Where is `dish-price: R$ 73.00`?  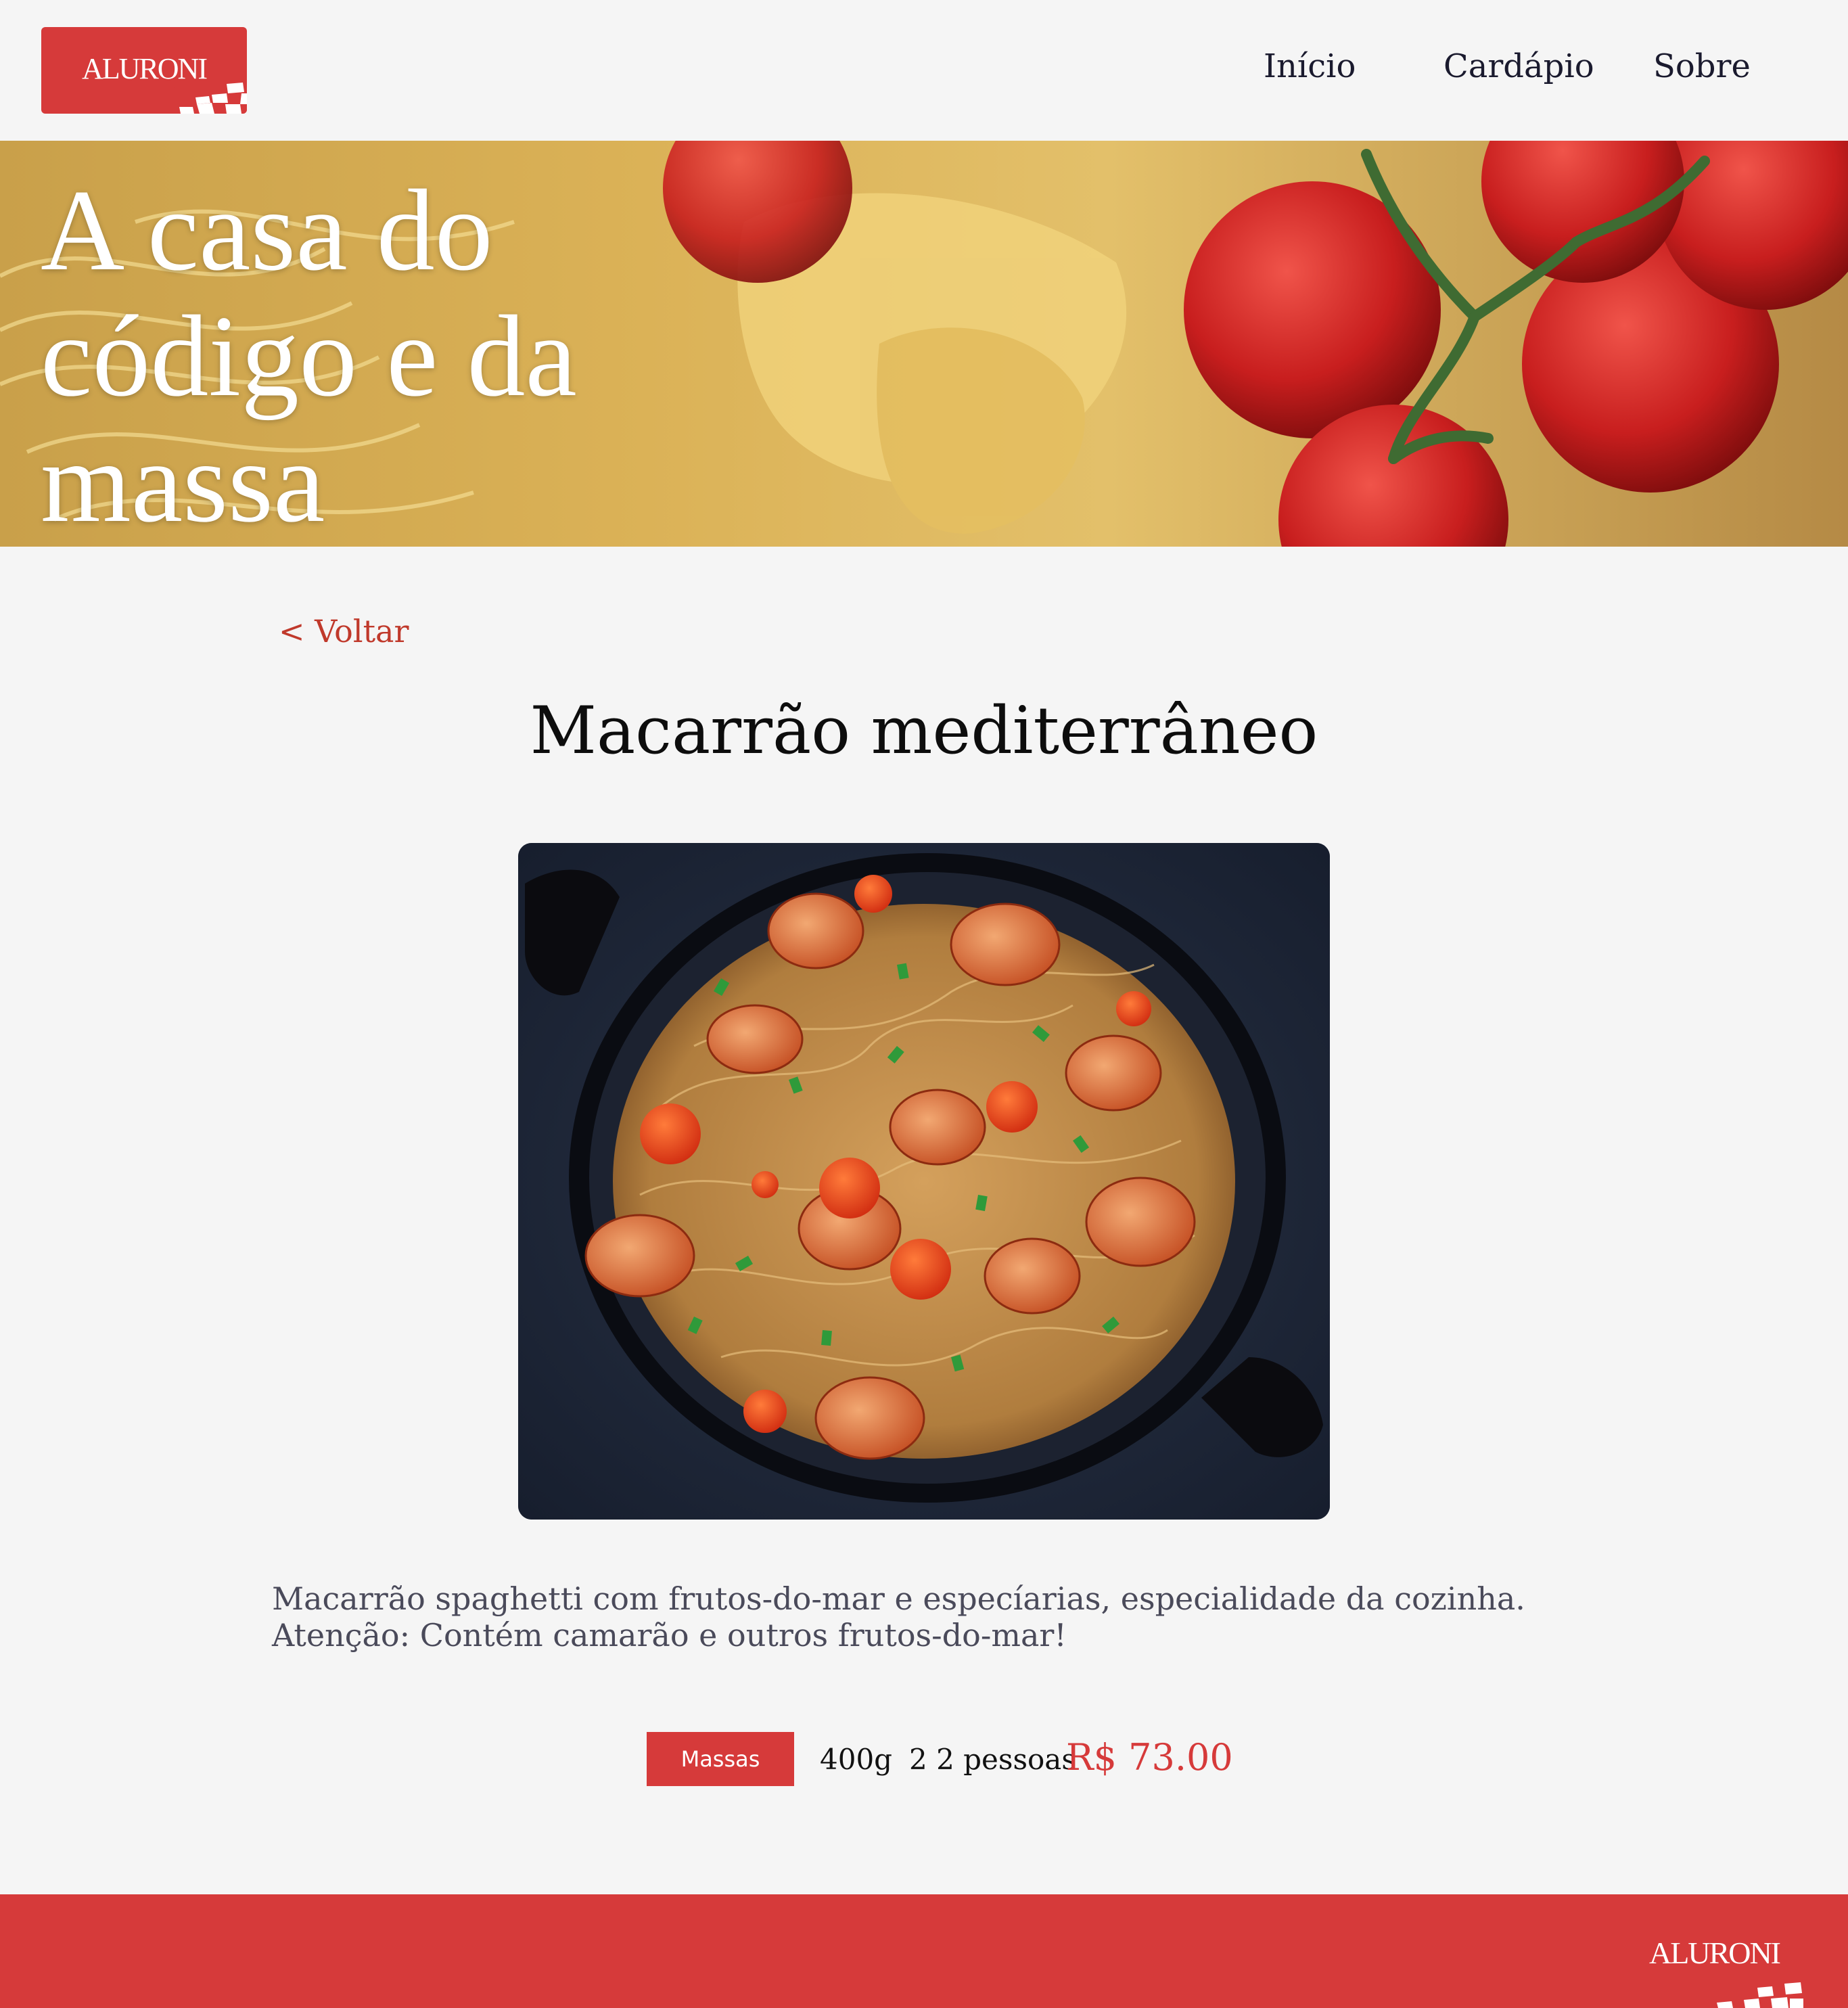 dish-price: R$ 73.00 is located at coordinates (1149, 1757).